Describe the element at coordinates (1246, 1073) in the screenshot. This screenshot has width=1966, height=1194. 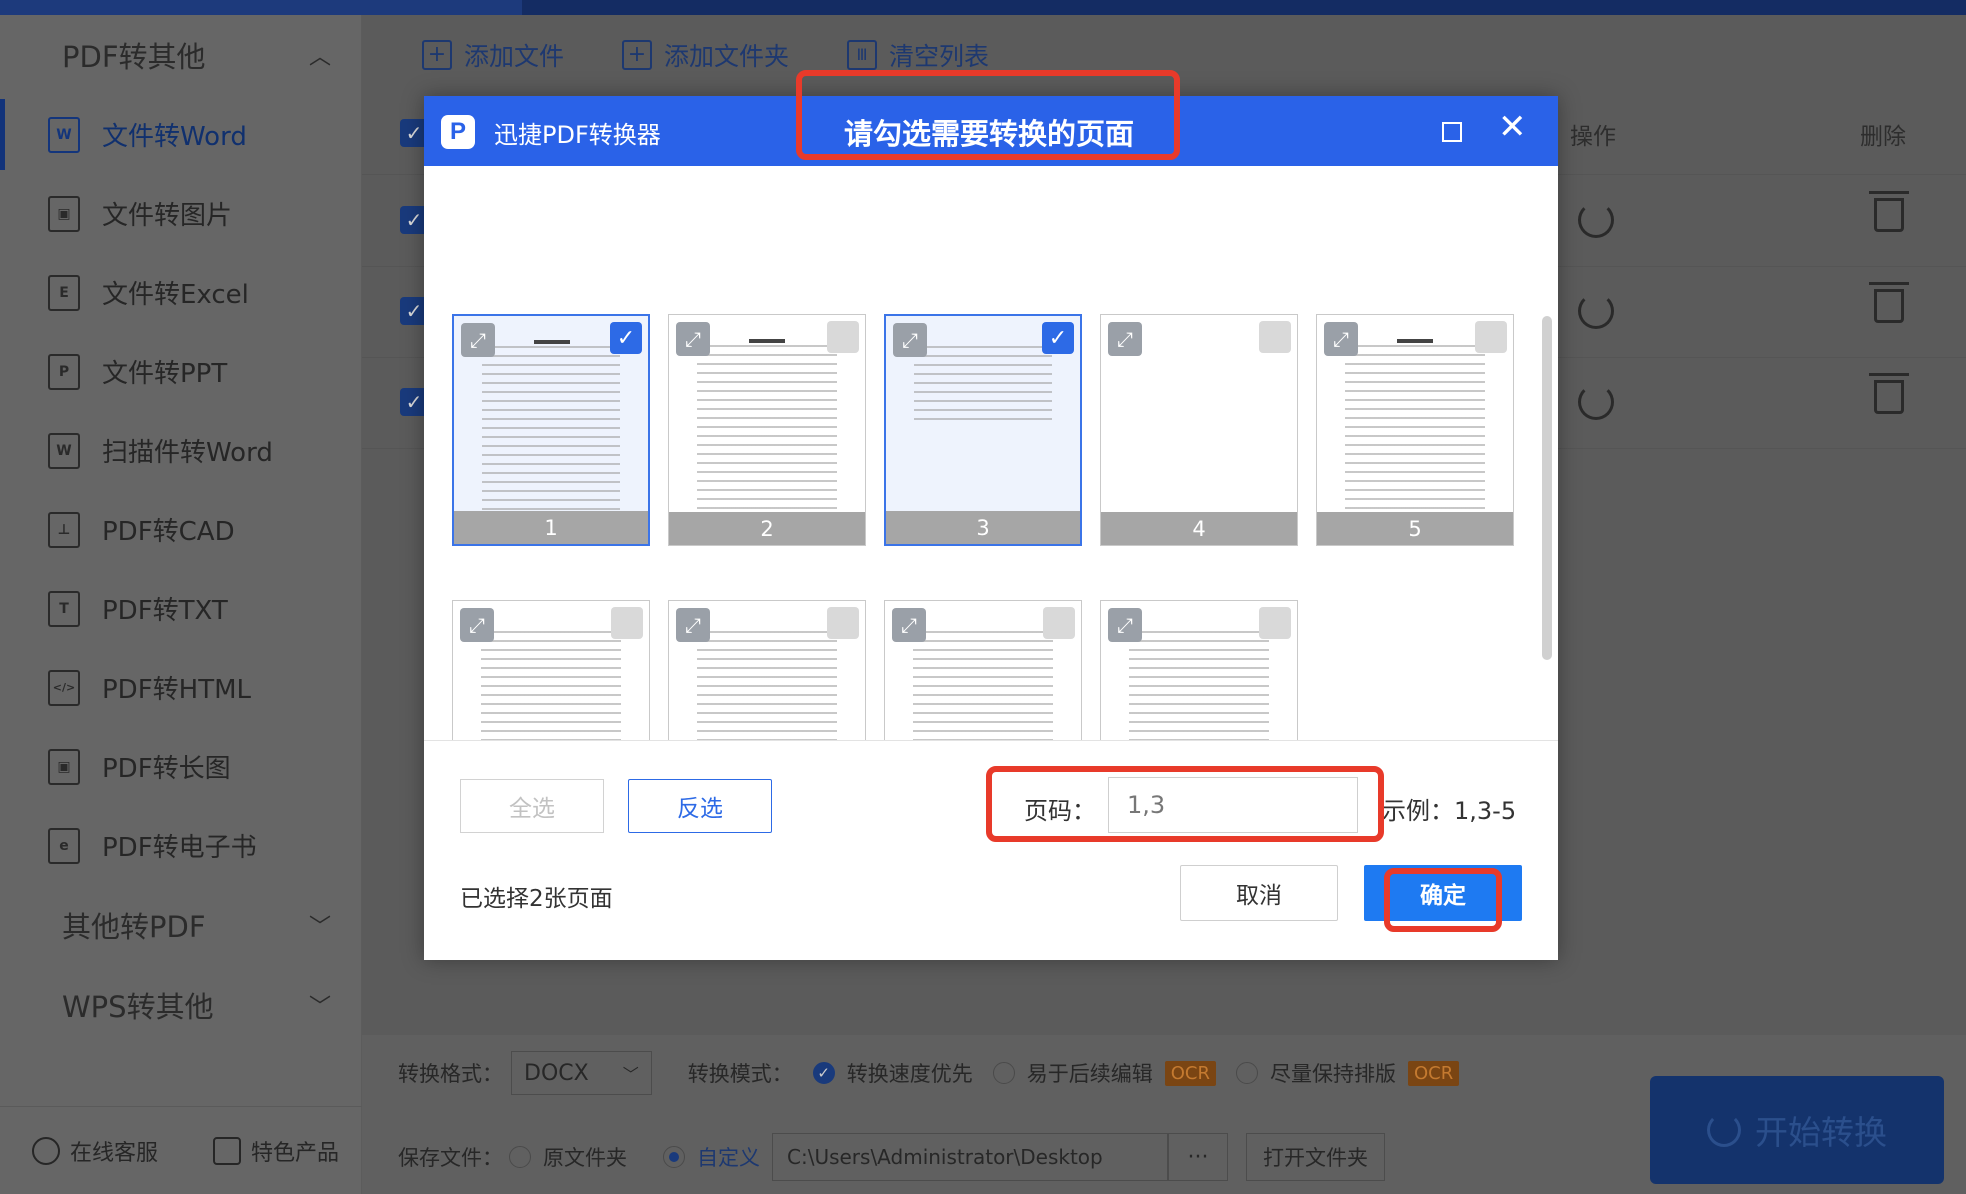
I see `mode-layout-radio` at that location.